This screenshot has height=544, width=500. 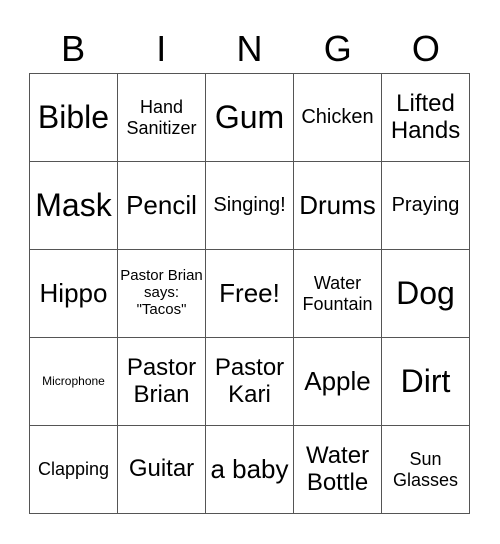 What do you see at coordinates (250, 206) in the screenshot?
I see `bingo-cell: Singing!` at bounding box center [250, 206].